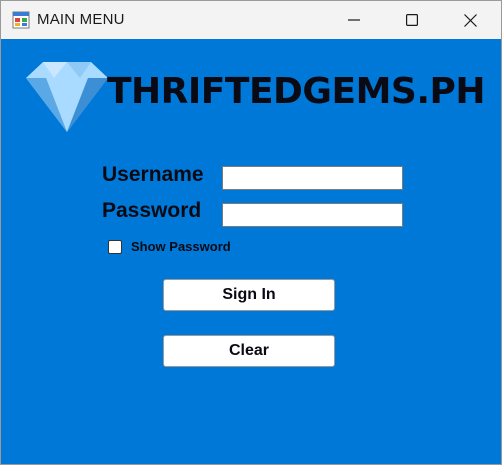 Image resolution: width=502 pixels, height=465 pixels. I want to click on maximize-button, so click(412, 20).